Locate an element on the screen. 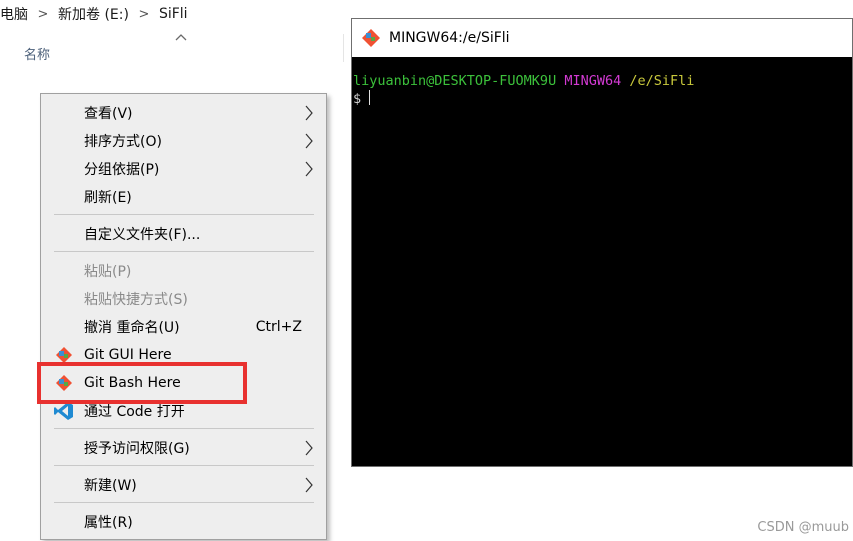  highlight-annotation is located at coordinates (142, 383).